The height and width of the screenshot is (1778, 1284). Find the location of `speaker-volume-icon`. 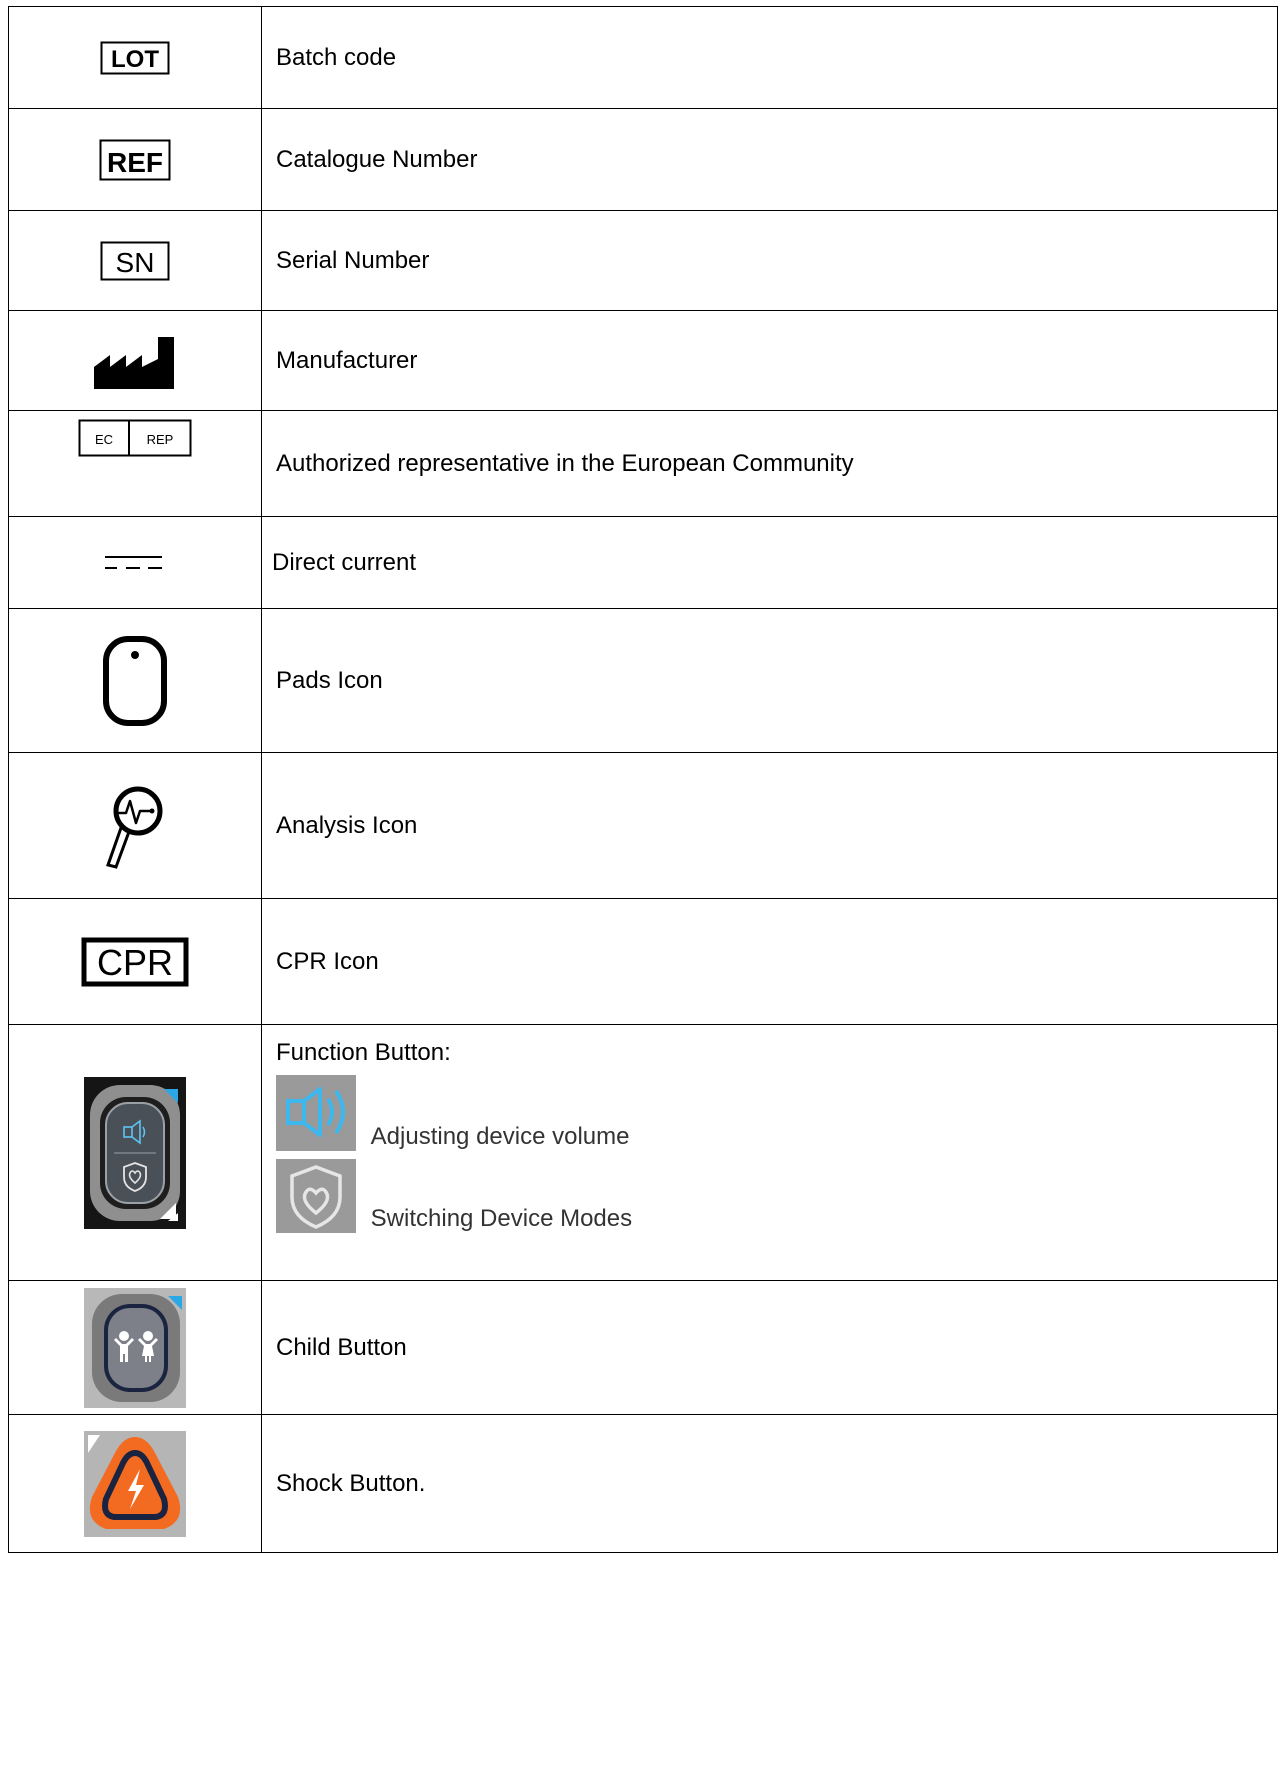

speaker-volume-icon is located at coordinates (316, 1113).